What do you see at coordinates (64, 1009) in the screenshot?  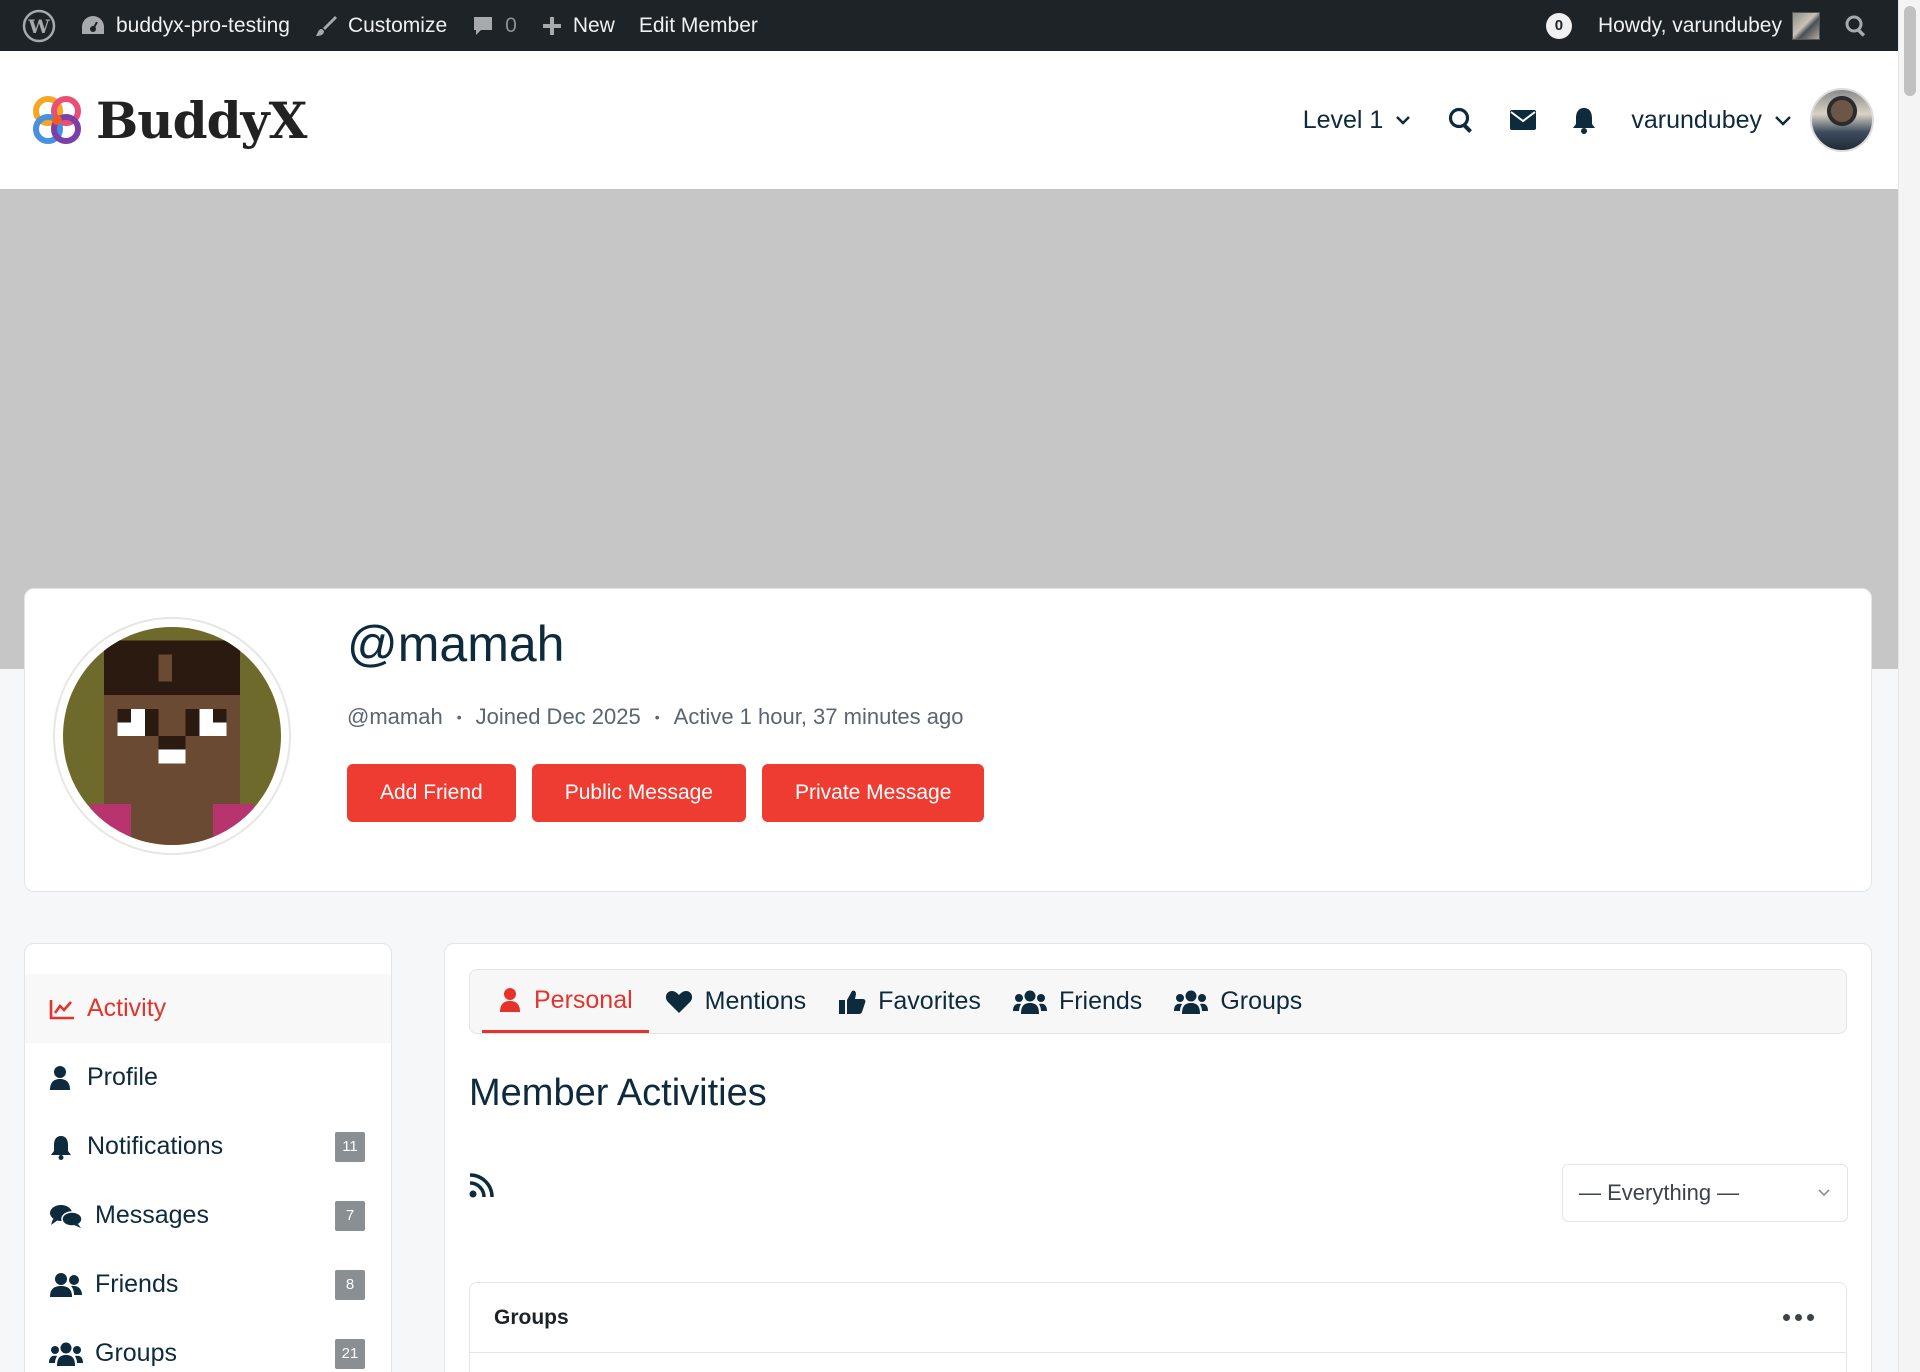 I see `activity-chart-icon` at bounding box center [64, 1009].